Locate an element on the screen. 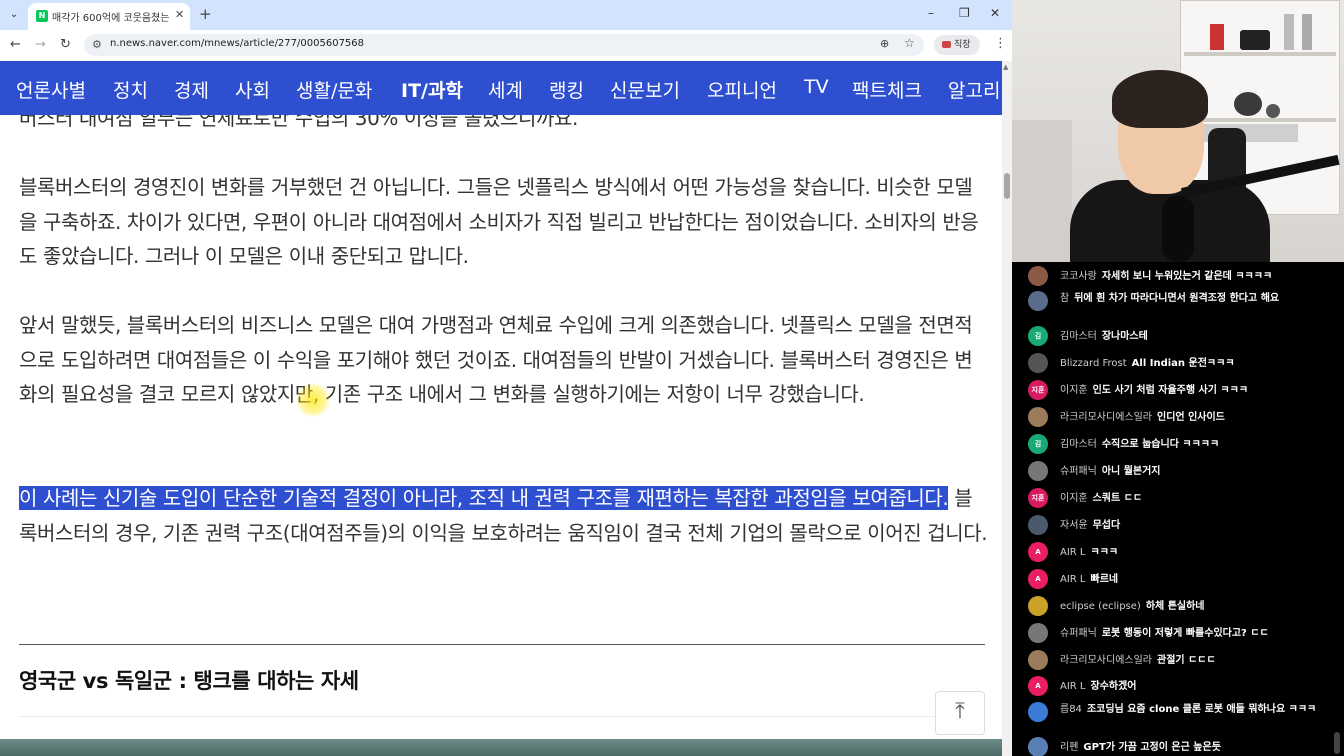 This screenshot has height=756, width=1344. scroll-up-arrow-icon: ▲ is located at coordinates (1005, 67).